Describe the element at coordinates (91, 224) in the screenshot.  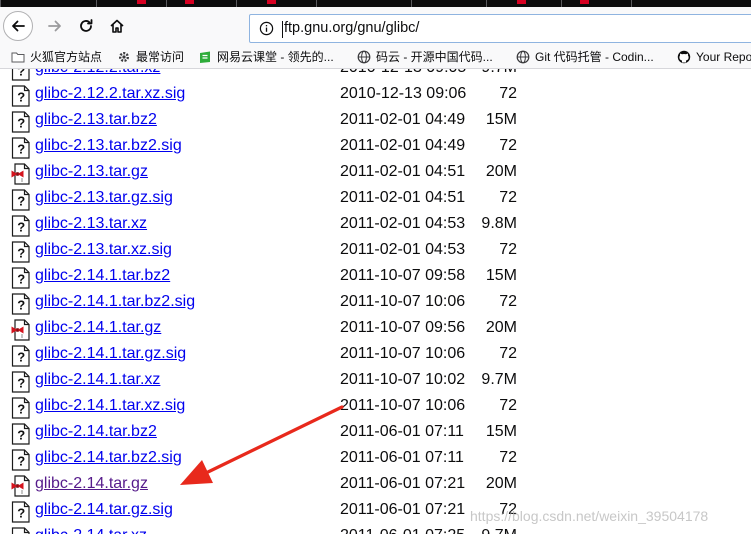
I see `file-link: glibc-2.13.tar.xz` at that location.